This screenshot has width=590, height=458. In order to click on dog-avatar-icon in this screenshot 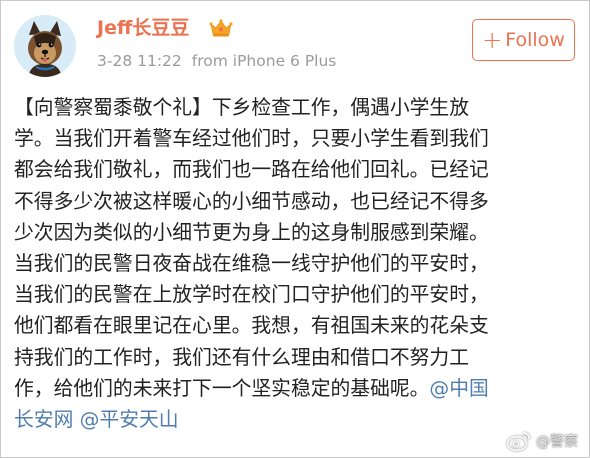, I will do `click(45, 46)`.